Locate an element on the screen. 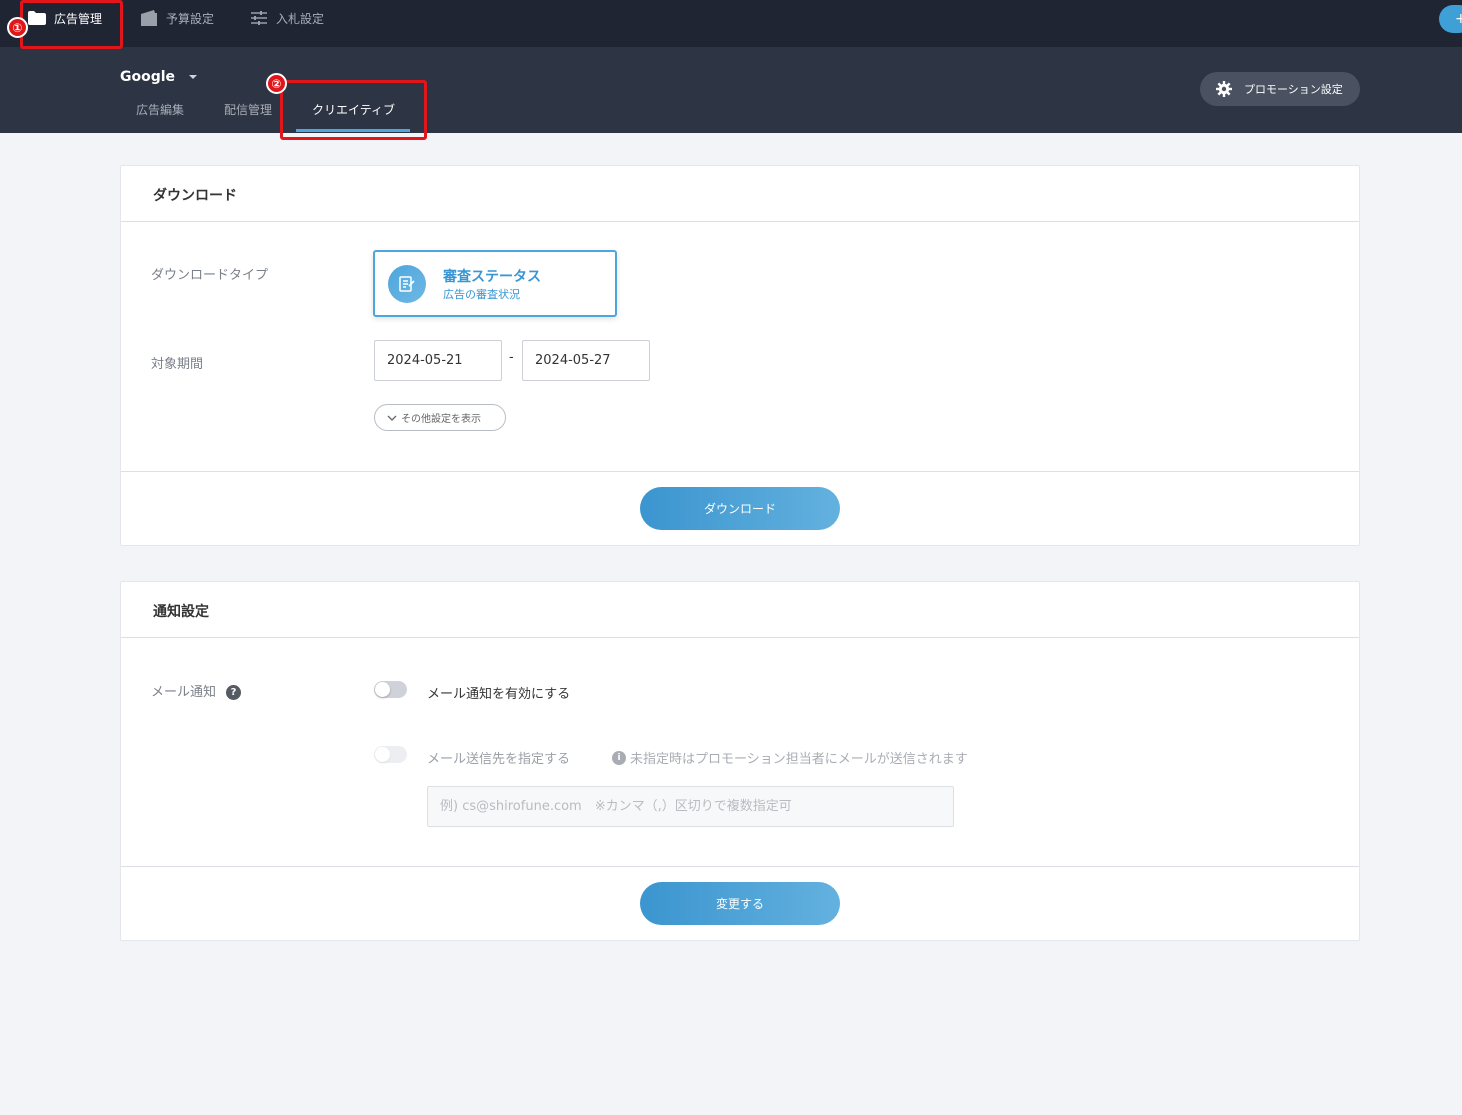  show-more-settings-label: その他設定を表示 is located at coordinates (441, 419).